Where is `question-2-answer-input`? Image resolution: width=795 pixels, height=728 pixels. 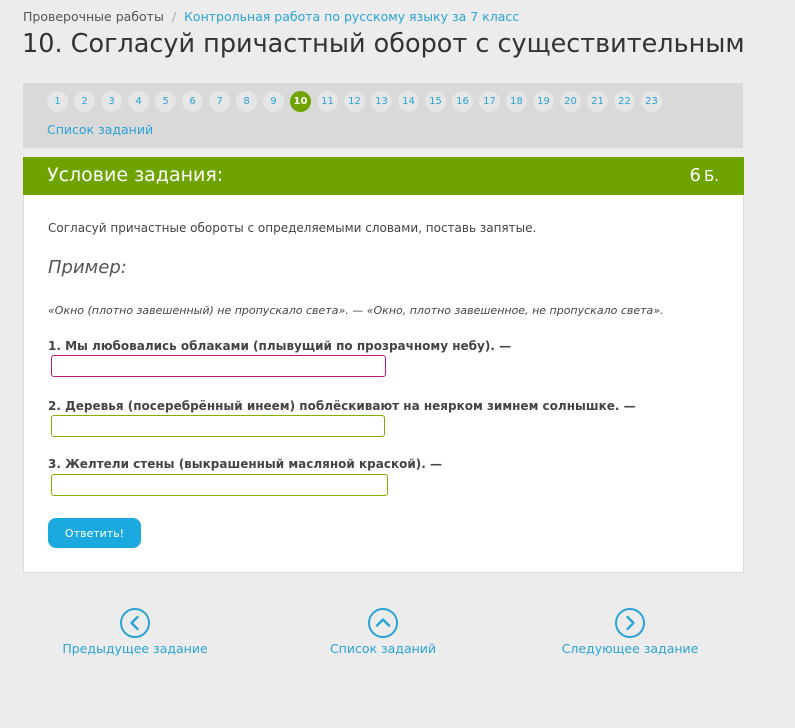 question-2-answer-input is located at coordinates (218, 426).